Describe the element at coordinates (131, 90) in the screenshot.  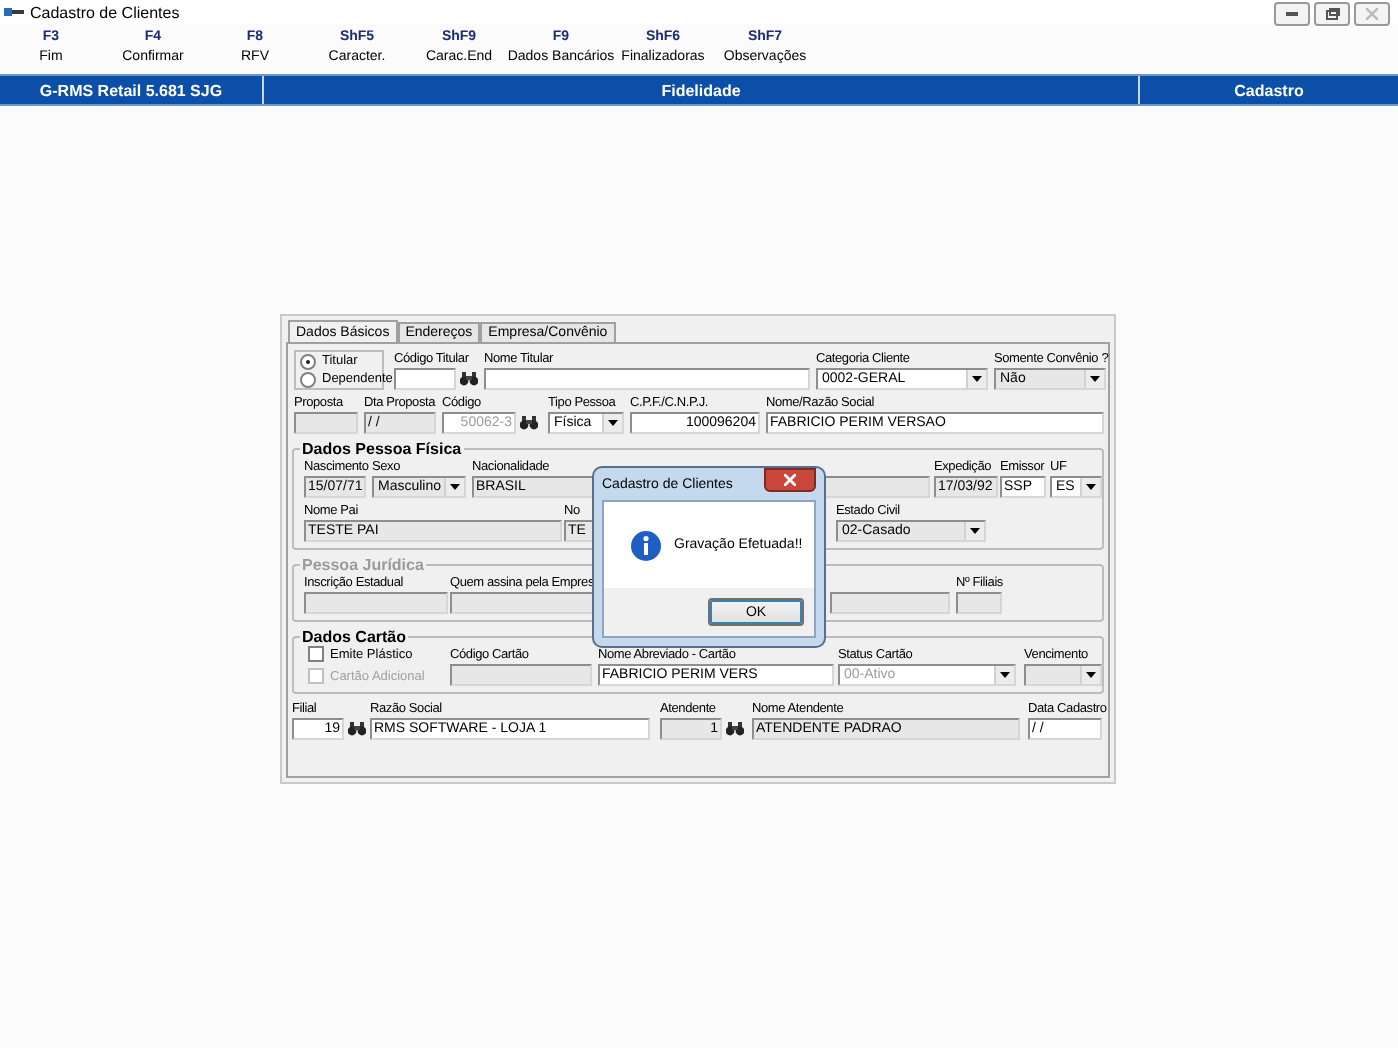
I see `header-text: G-RMS Retail 5.681 SJG` at that location.